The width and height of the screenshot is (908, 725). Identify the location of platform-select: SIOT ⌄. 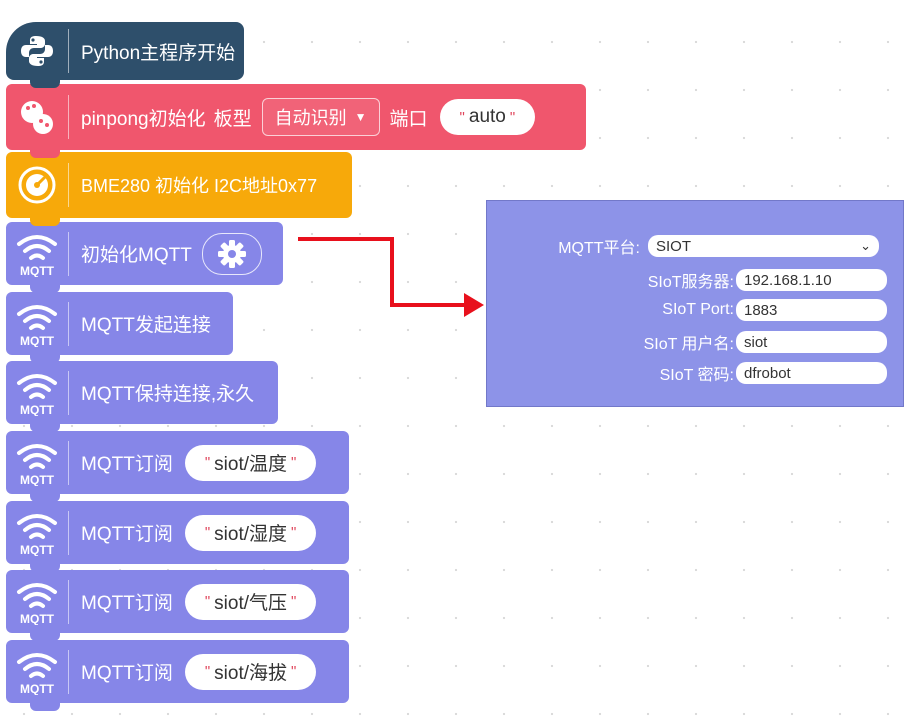
(763, 246).